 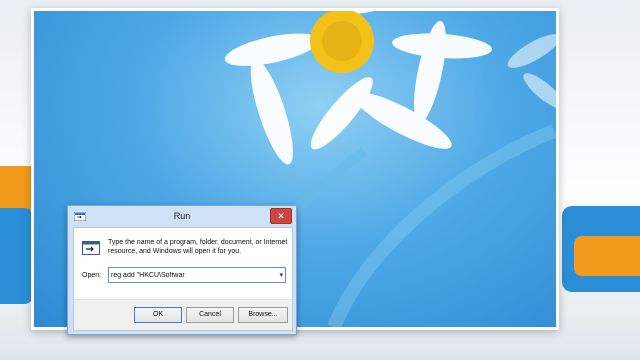 What do you see at coordinates (281, 275) in the screenshot?
I see `chevron-down-icon: ▾` at bounding box center [281, 275].